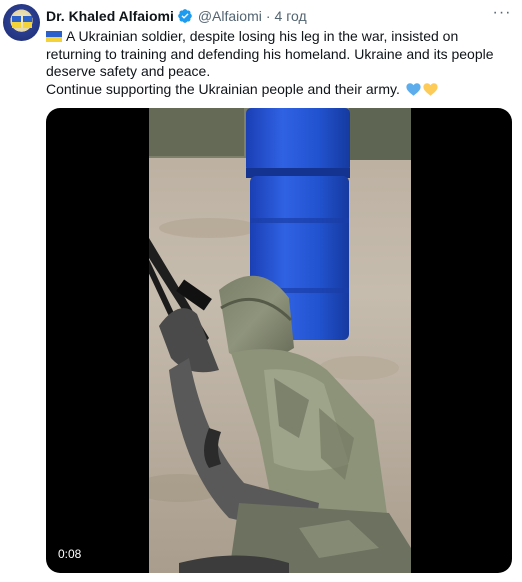 The width and height of the screenshot is (522, 582). I want to click on author-avatar, so click(21, 22).